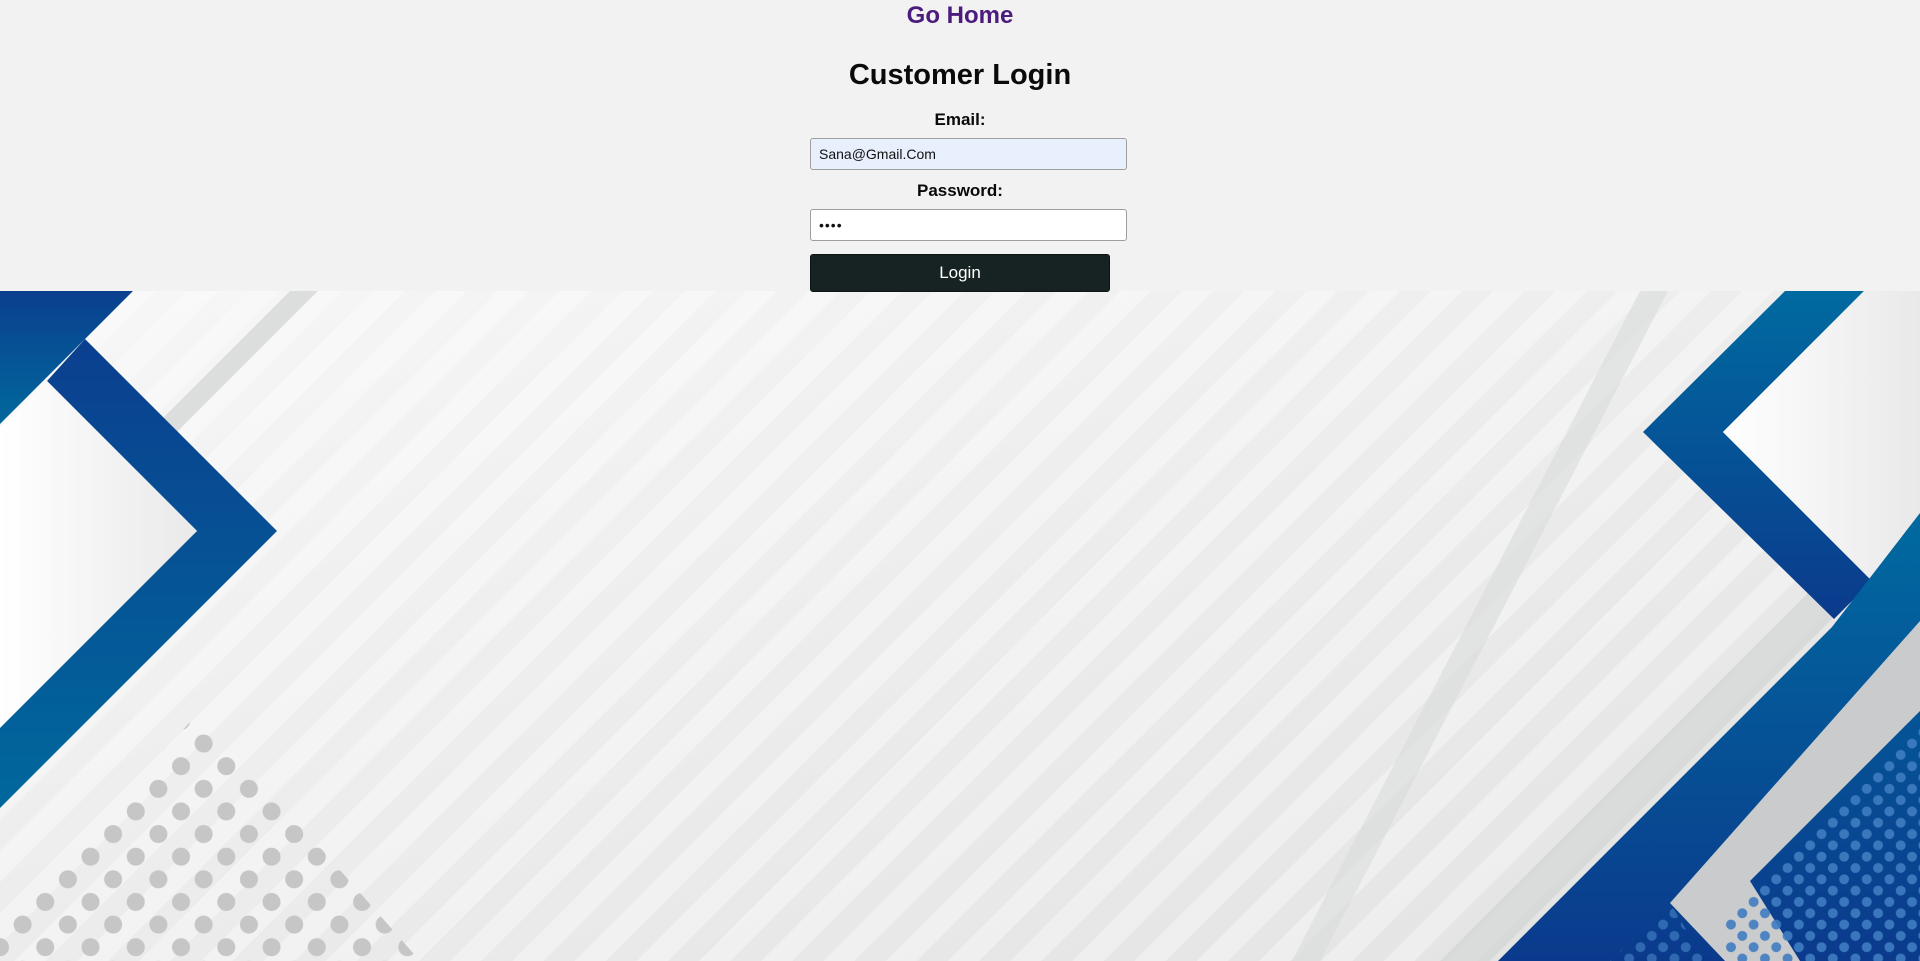 This screenshot has height=961, width=1920. Describe the element at coordinates (968, 225) in the screenshot. I see `password-field` at that location.